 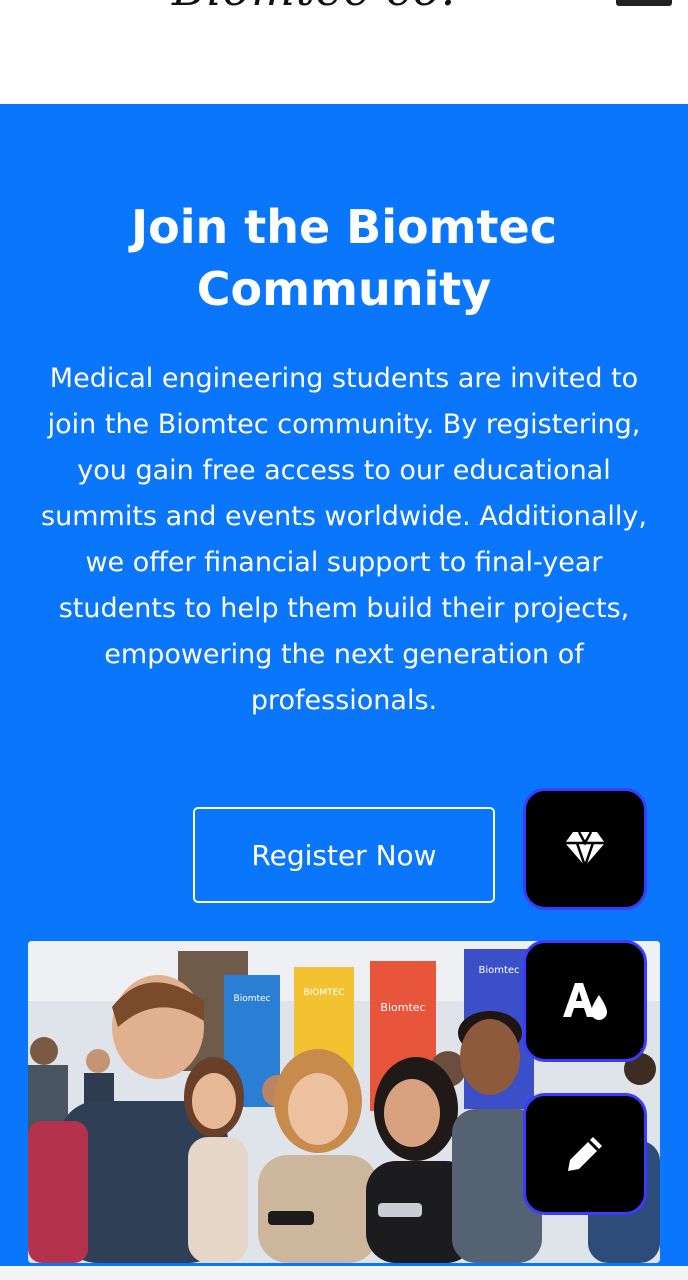 I want to click on pencil-tool-button, so click(x=585, y=1154).